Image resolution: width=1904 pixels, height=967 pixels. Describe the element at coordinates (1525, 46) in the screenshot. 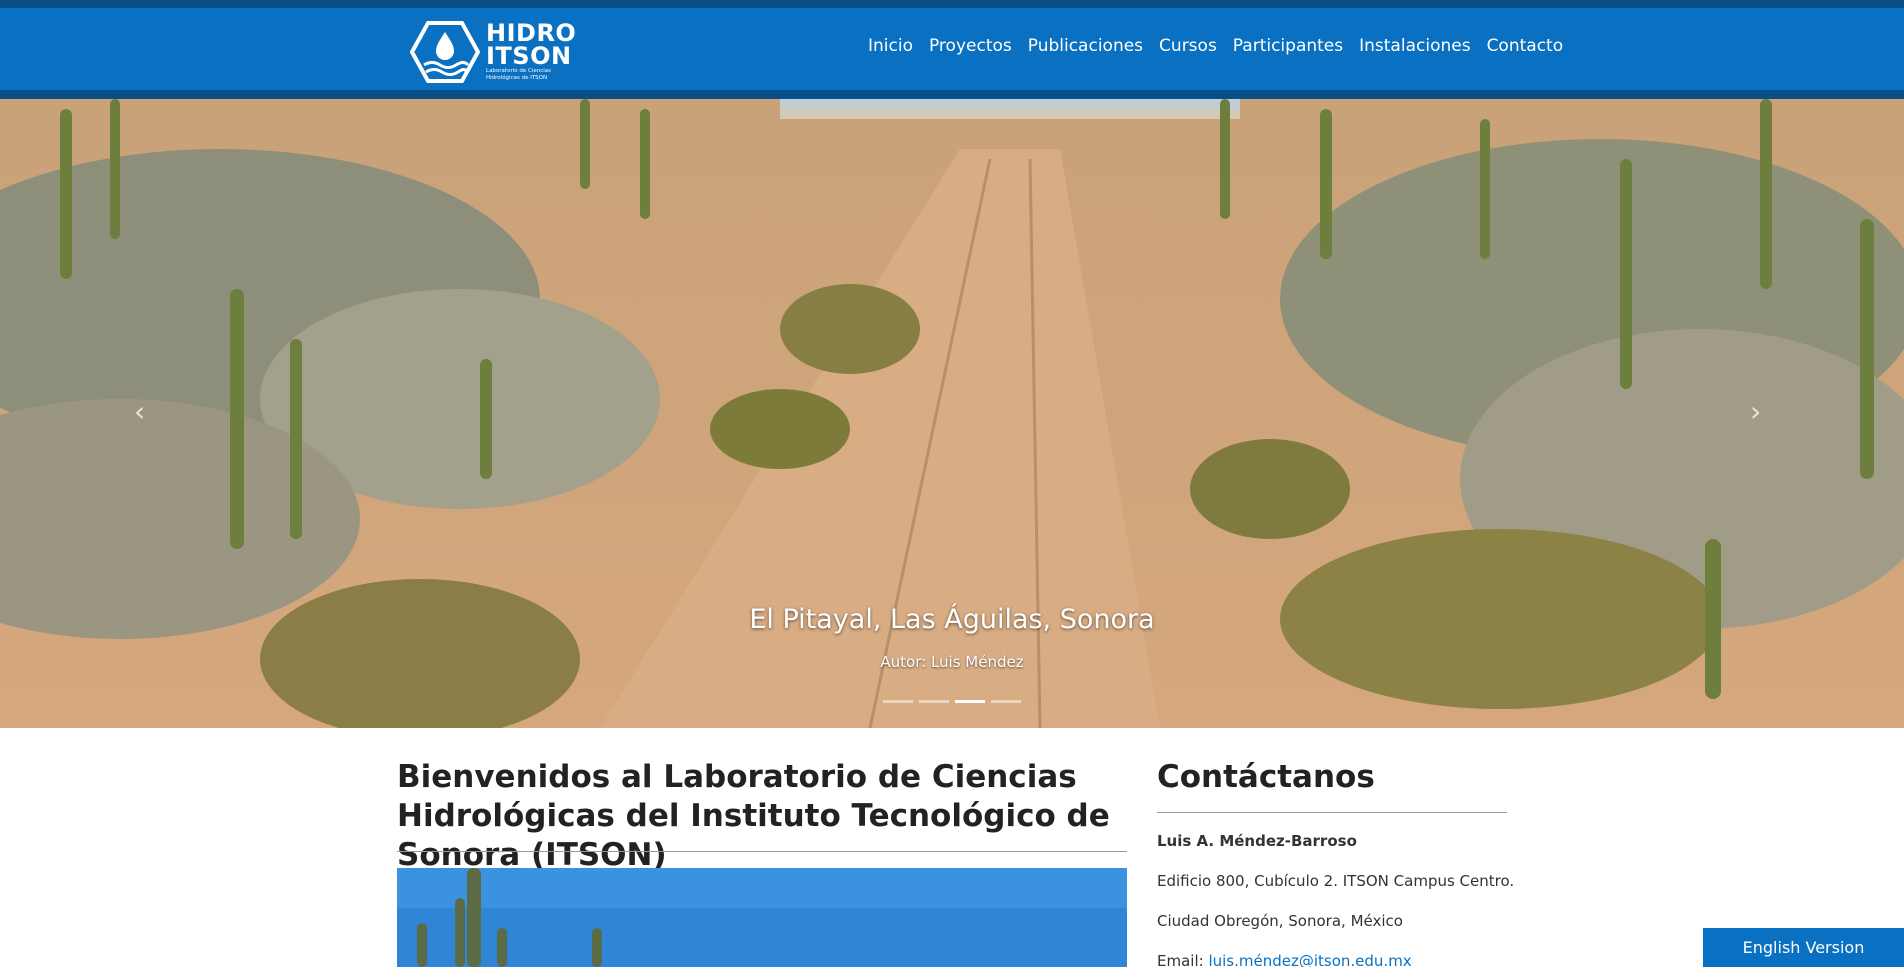

I see `nav-item-contacto: Contacto` at that location.